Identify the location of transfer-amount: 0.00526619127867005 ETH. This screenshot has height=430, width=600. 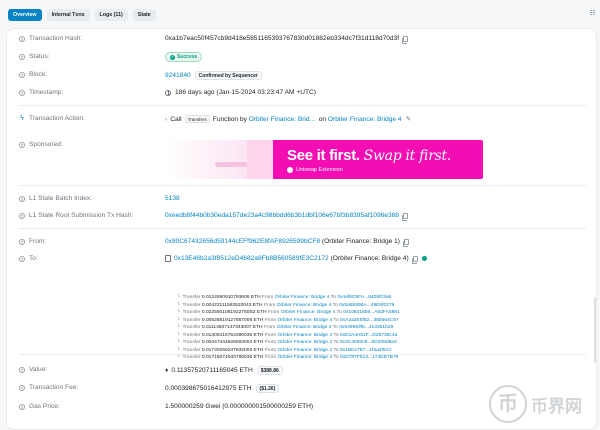
(232, 320).